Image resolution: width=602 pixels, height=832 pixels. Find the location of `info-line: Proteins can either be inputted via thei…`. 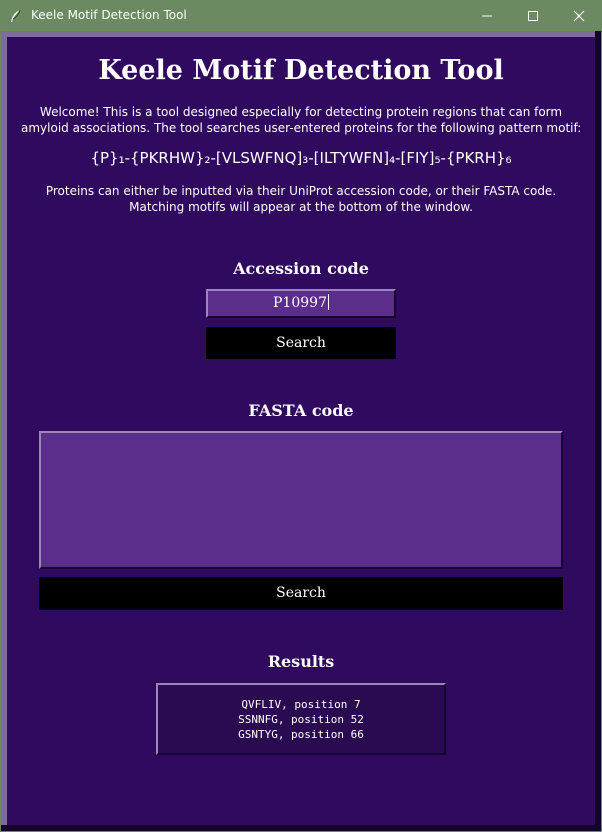

info-line: Proteins can either be inputted via thei… is located at coordinates (301, 191).